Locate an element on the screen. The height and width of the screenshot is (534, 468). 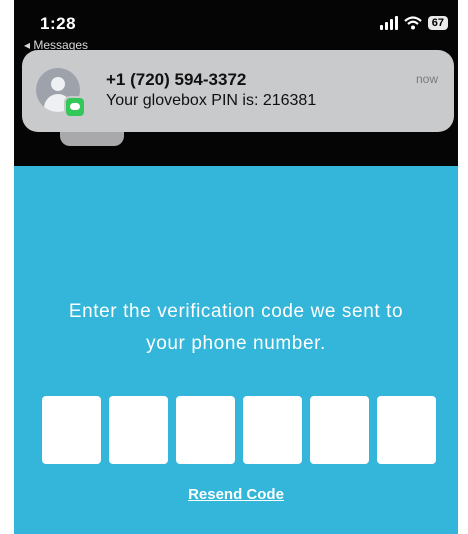
cellular-signal-icon is located at coordinates (388, 23).